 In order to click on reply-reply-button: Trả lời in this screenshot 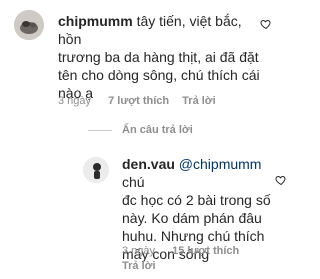, I will do `click(139, 266)`.